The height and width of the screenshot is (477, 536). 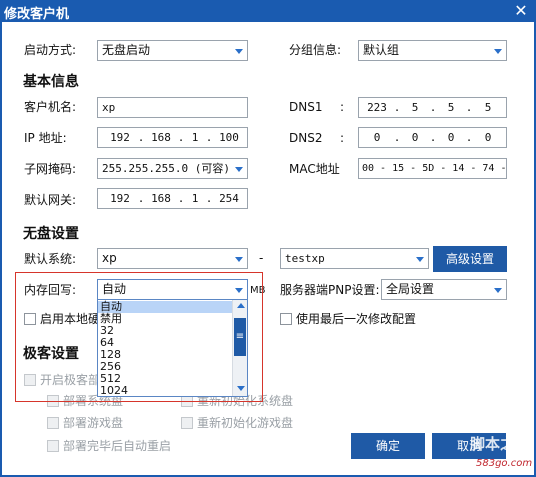 What do you see at coordinates (45, 138) in the screenshot?
I see `ip-label: IP 地址:` at bounding box center [45, 138].